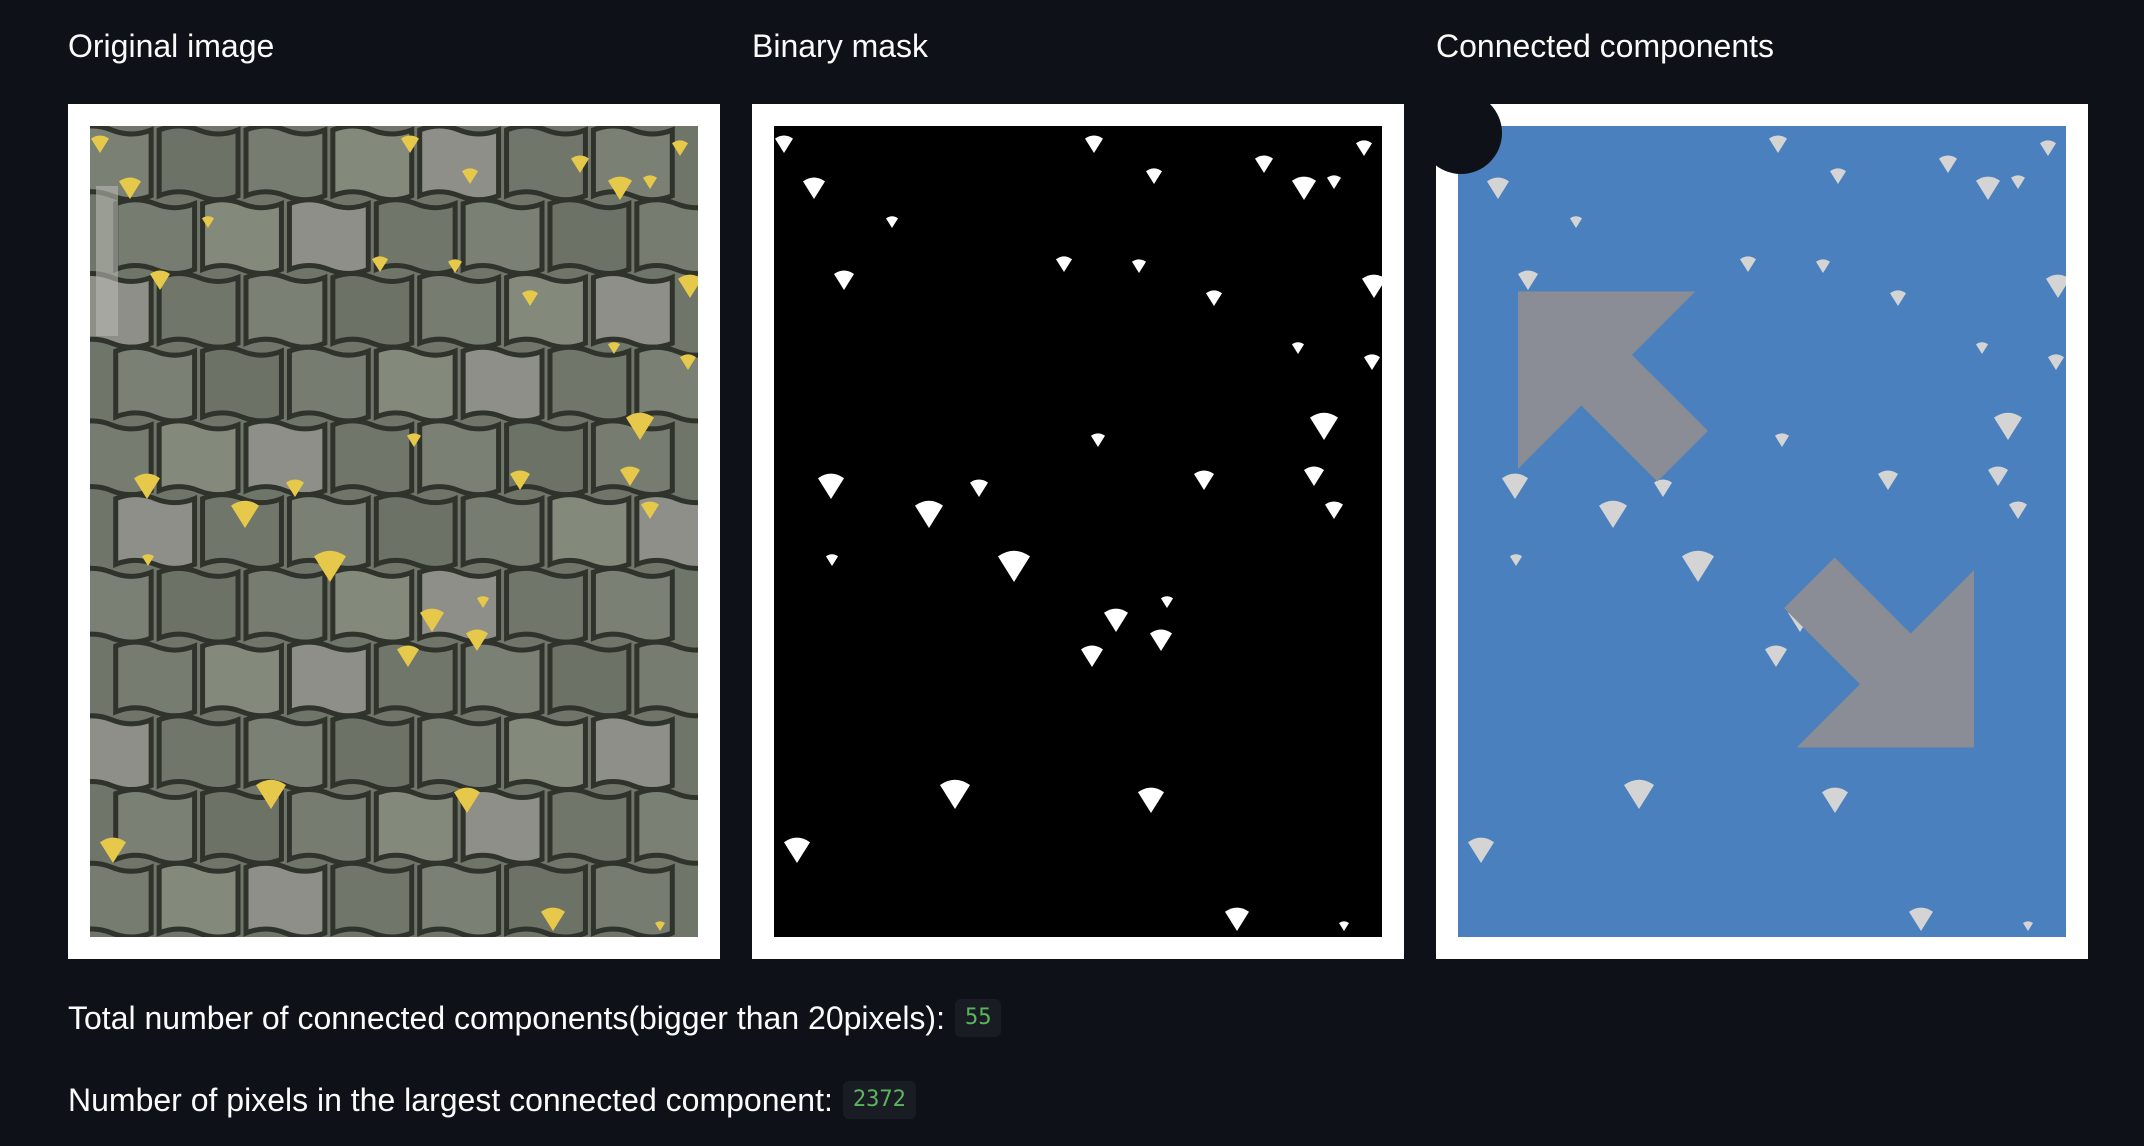 The image size is (2144, 1146). Describe the element at coordinates (879, 1100) in the screenshot. I see `largest-component-value: 2372` at that location.